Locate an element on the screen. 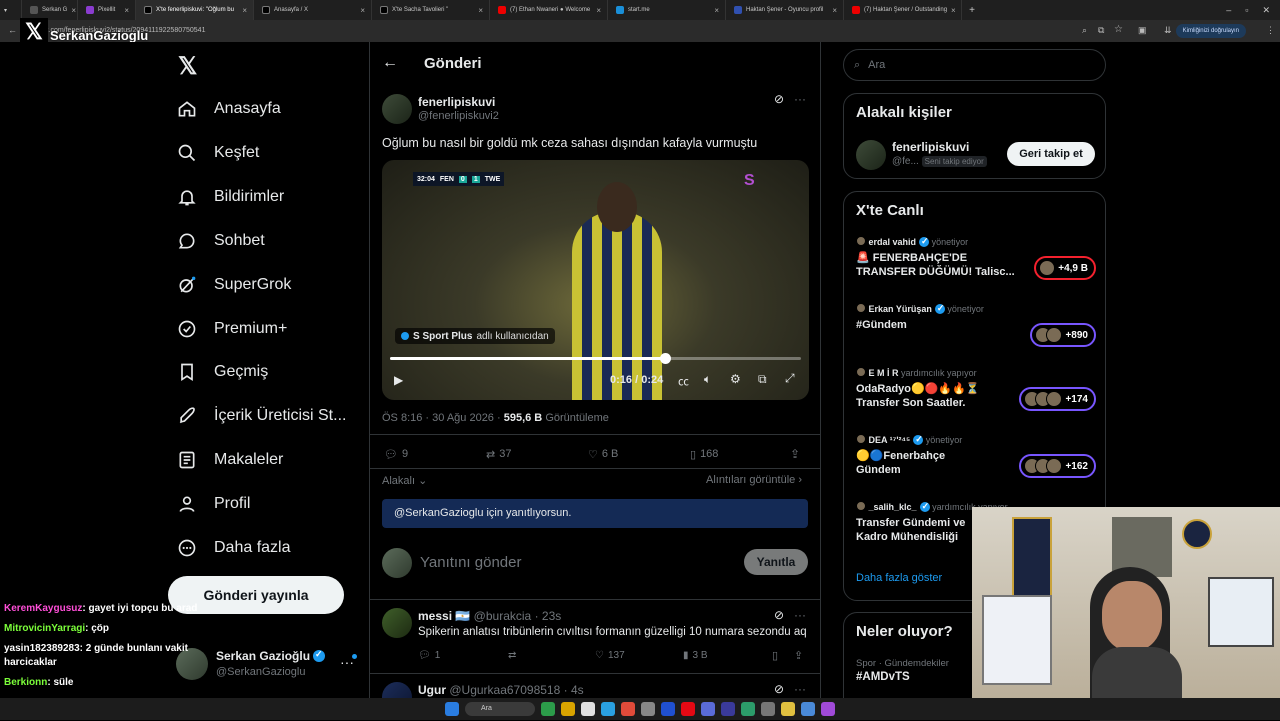 The image size is (1280, 721). windows-start-icon is located at coordinates (452, 709).